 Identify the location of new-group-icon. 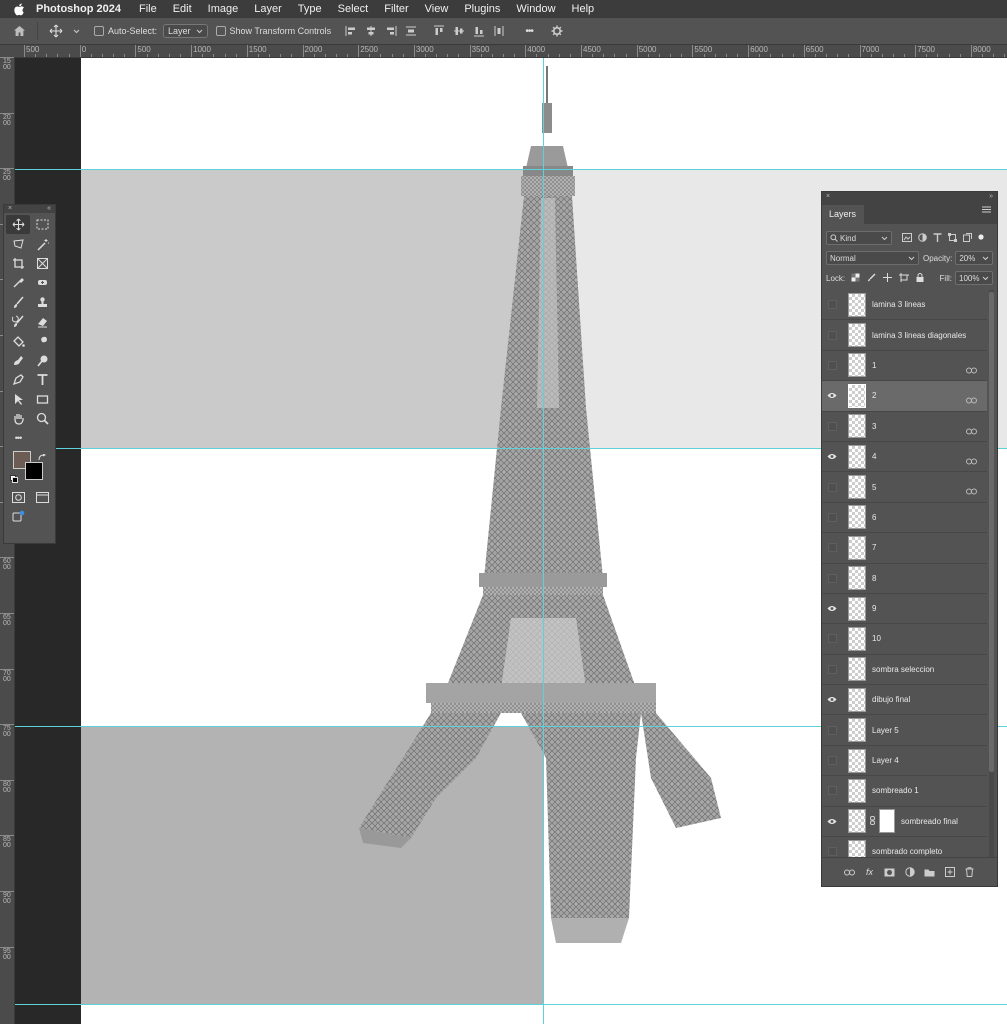
(930, 872).